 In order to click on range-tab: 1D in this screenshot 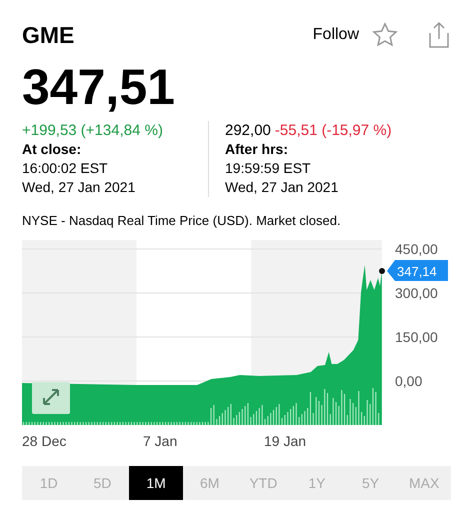, I will do `click(49, 483)`.